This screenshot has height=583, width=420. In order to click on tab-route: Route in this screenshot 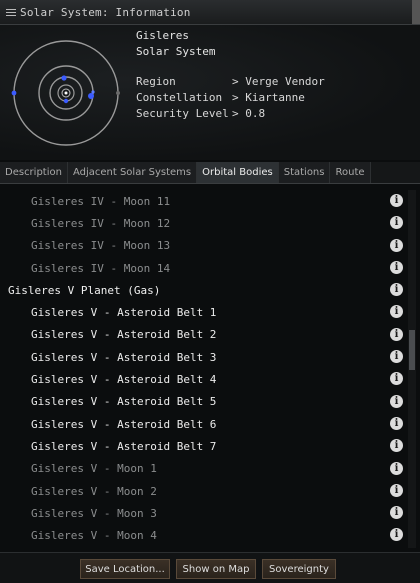, I will do `click(350, 172)`.